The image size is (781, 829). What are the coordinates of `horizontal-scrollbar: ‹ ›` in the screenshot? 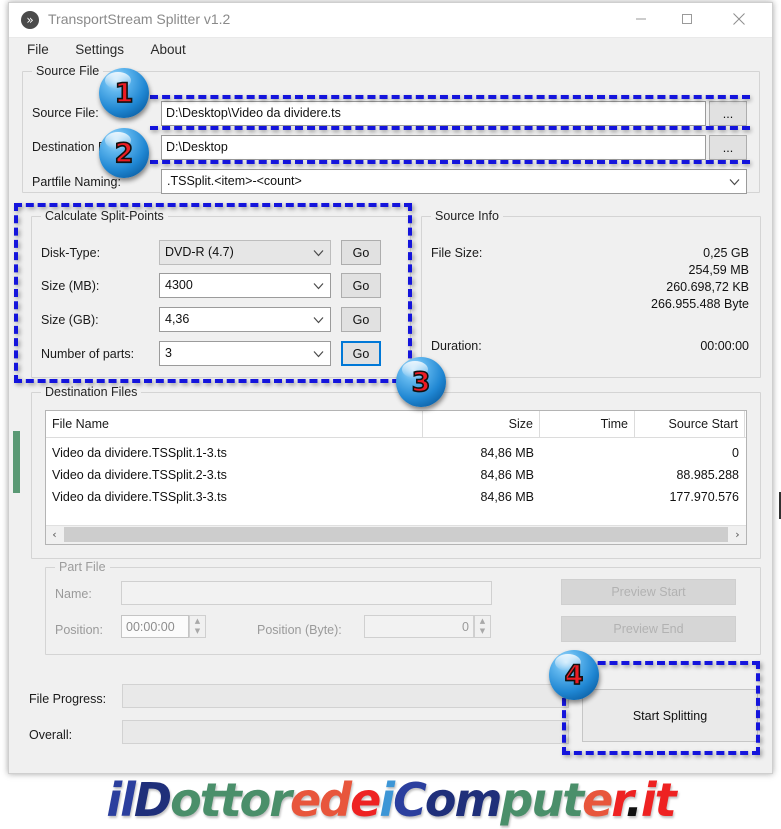 It's located at (396, 534).